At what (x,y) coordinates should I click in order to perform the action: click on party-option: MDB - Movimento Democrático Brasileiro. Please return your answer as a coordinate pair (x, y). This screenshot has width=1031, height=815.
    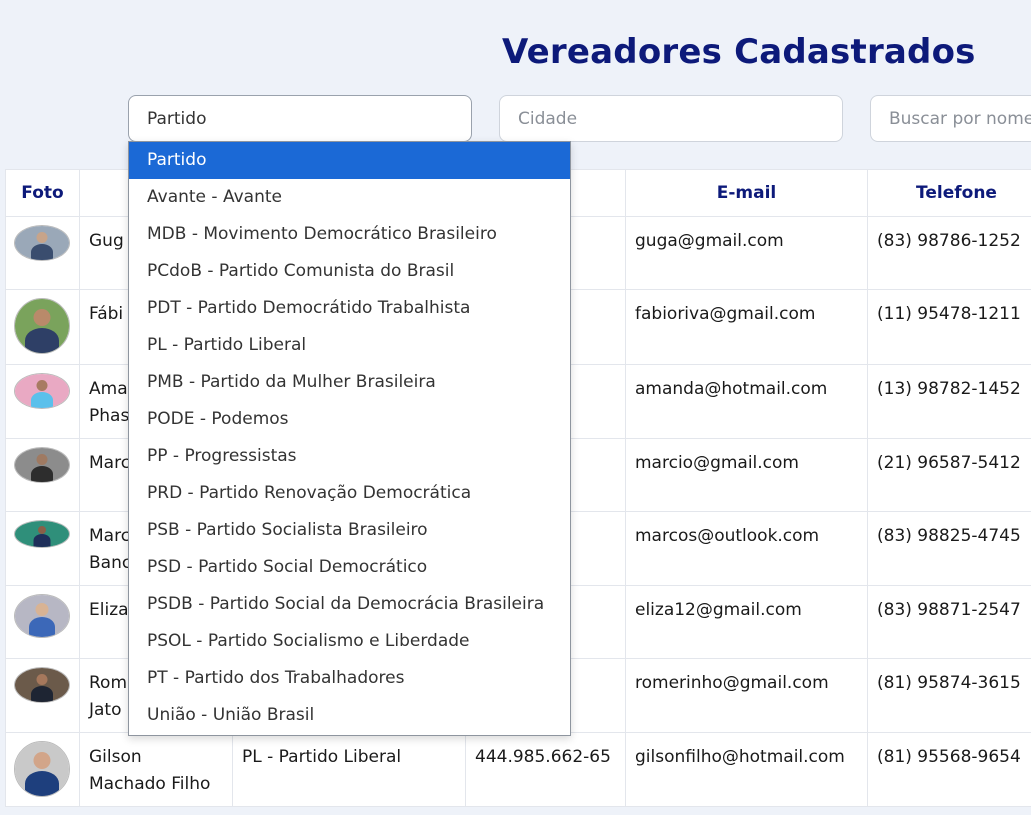
    Looking at the image, I should click on (349, 234).